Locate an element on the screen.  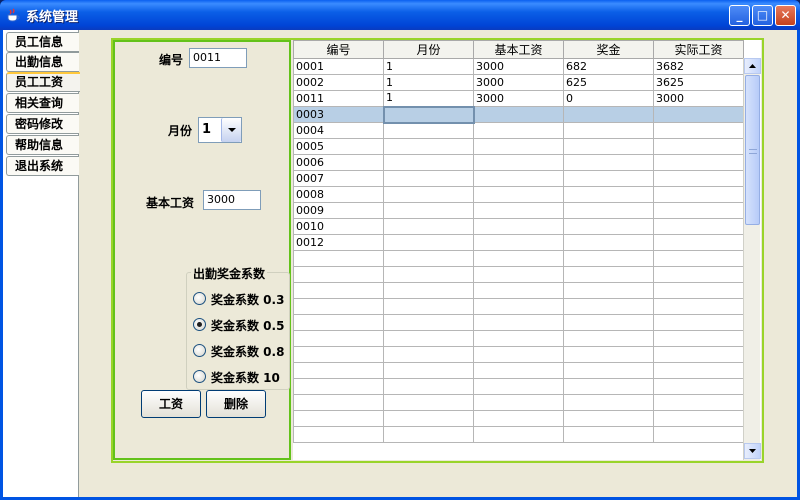
cell-actual-salary: 3000 is located at coordinates (698, 98).